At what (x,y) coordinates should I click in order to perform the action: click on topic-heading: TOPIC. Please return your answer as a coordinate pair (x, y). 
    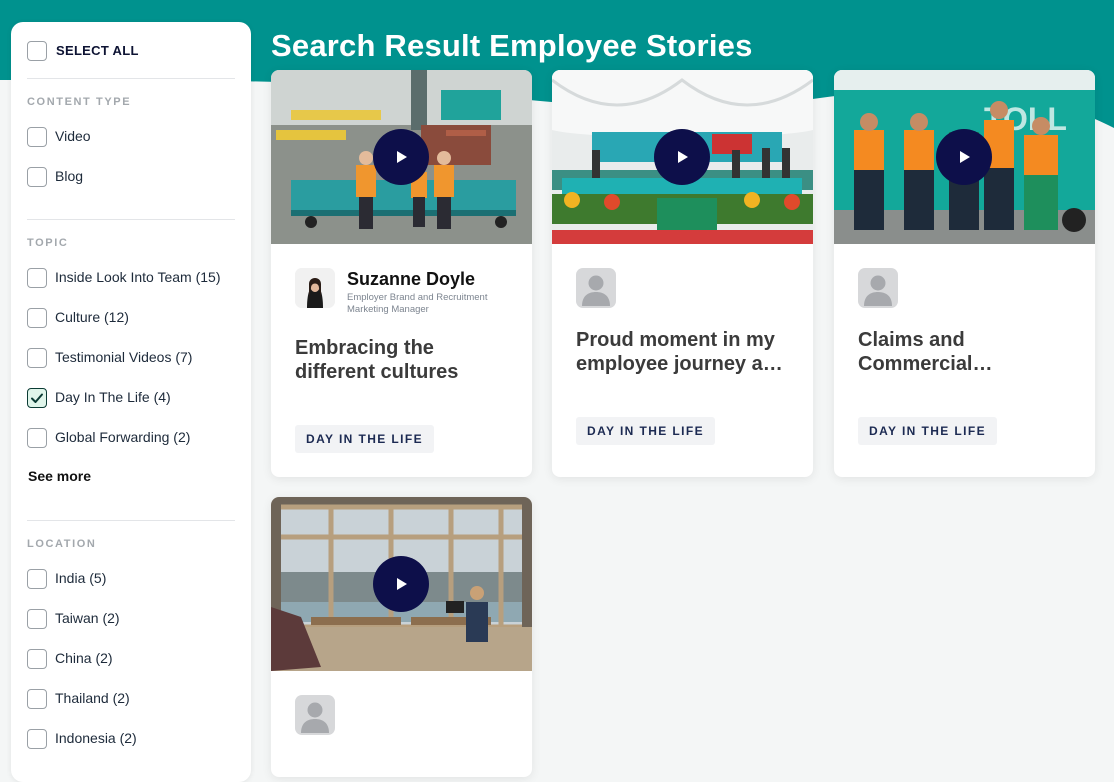
    Looking at the image, I should click on (48, 243).